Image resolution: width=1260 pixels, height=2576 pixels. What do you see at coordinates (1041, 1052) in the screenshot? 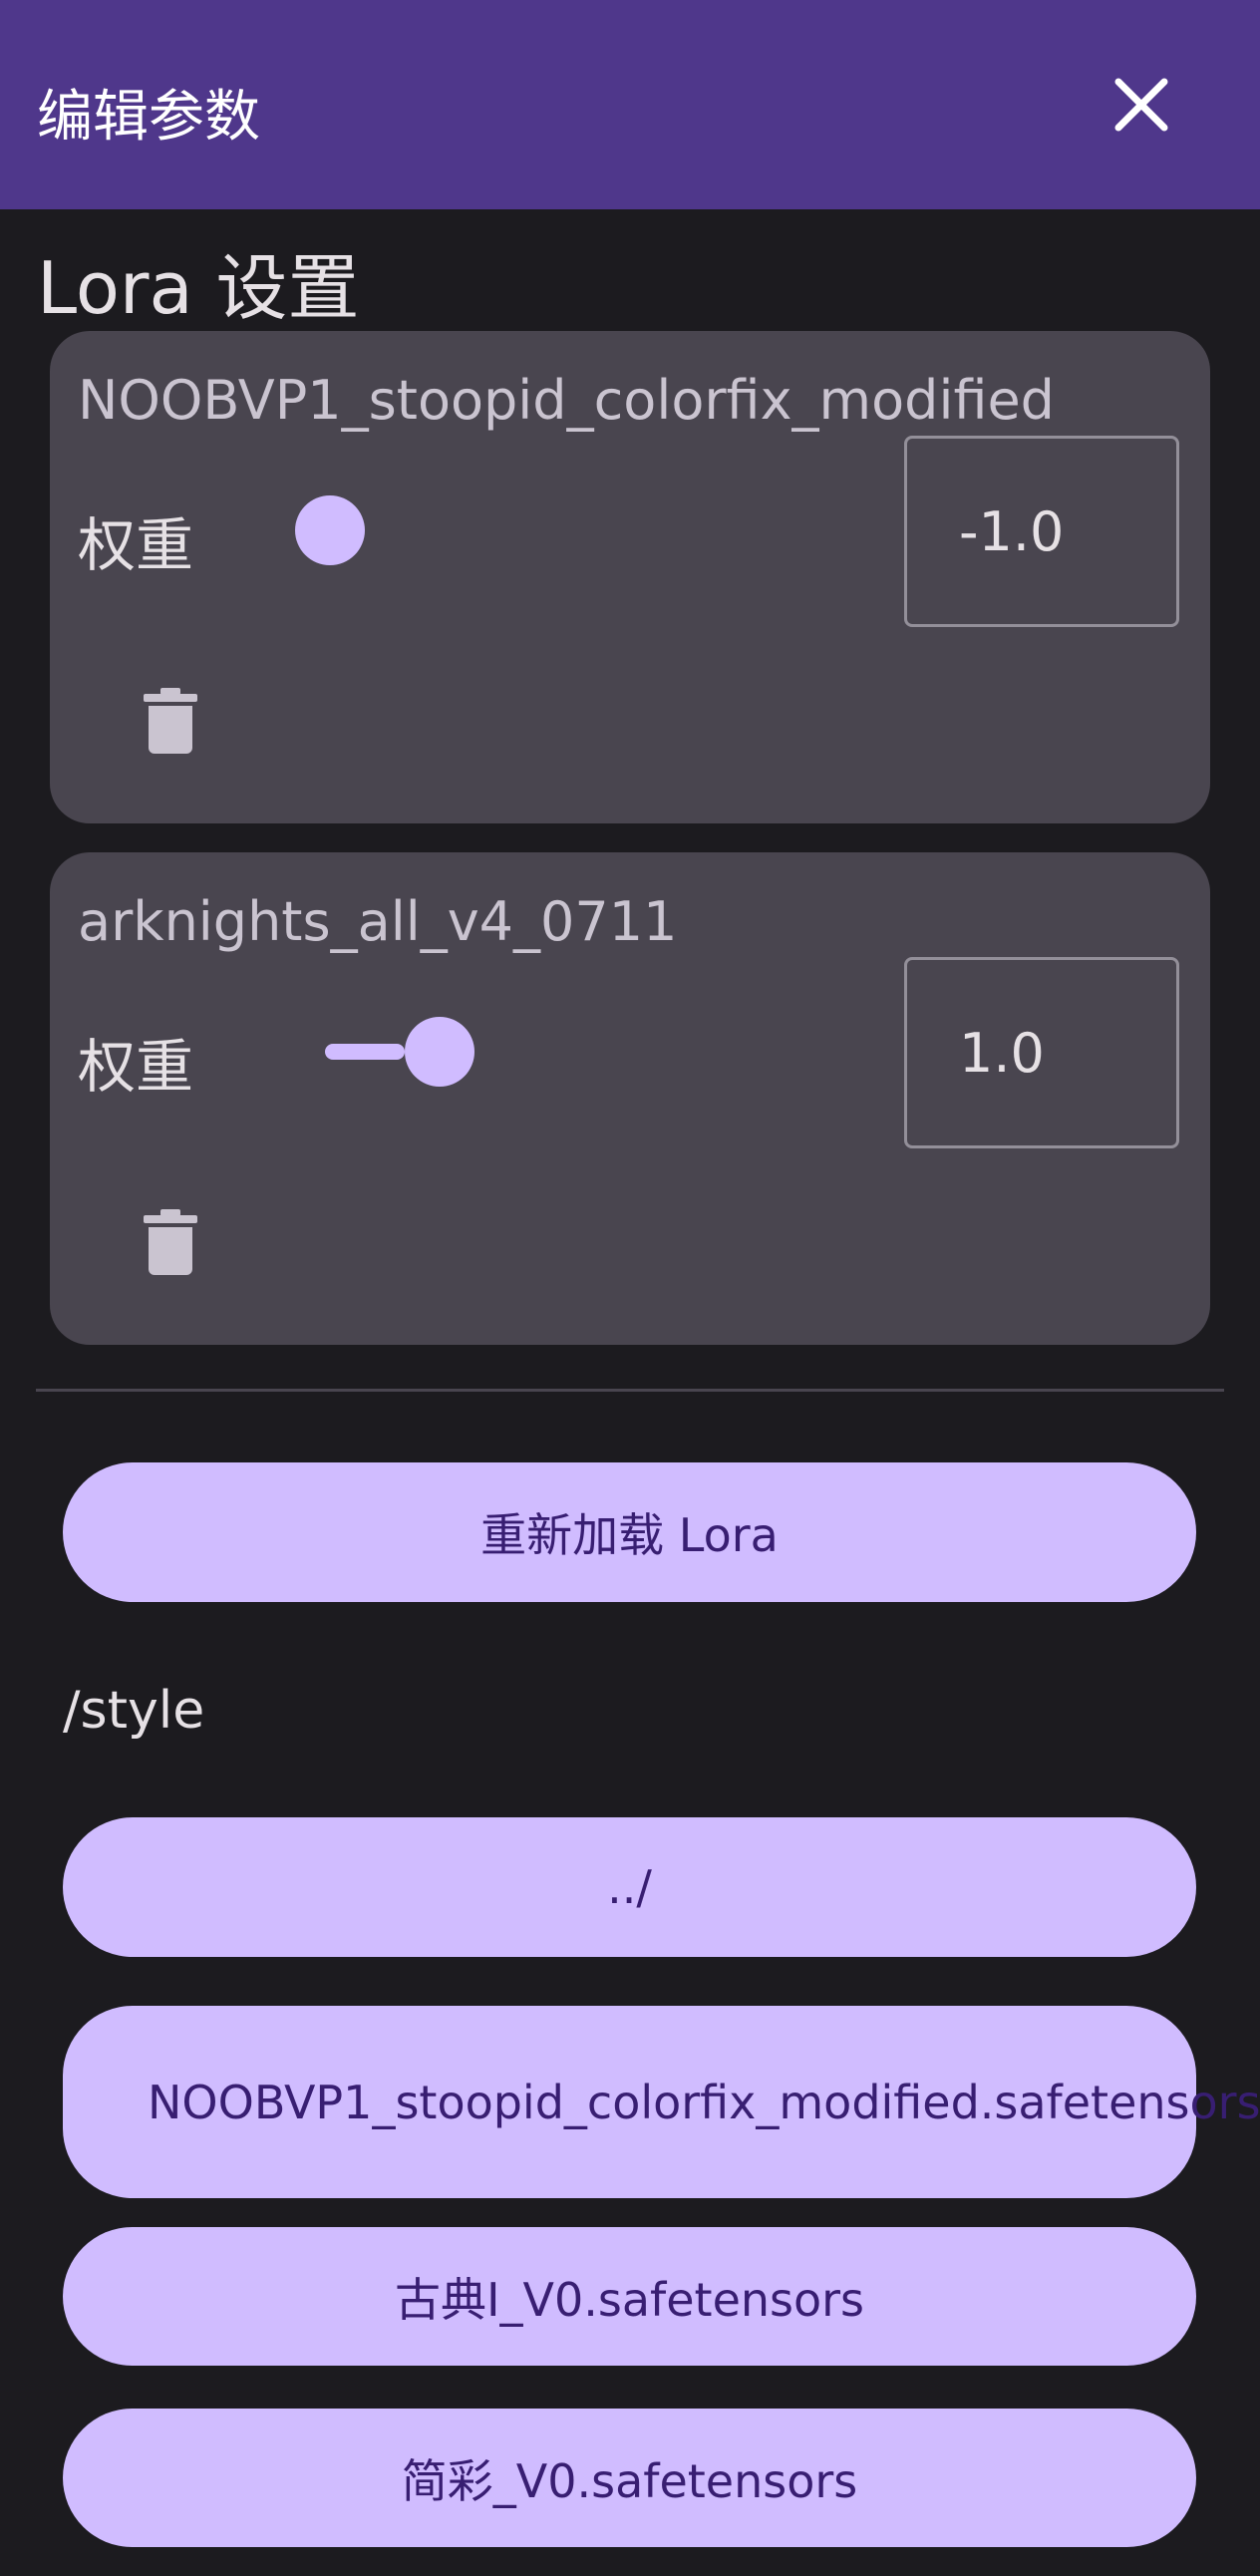
I see `weight-input: 1.0` at bounding box center [1041, 1052].